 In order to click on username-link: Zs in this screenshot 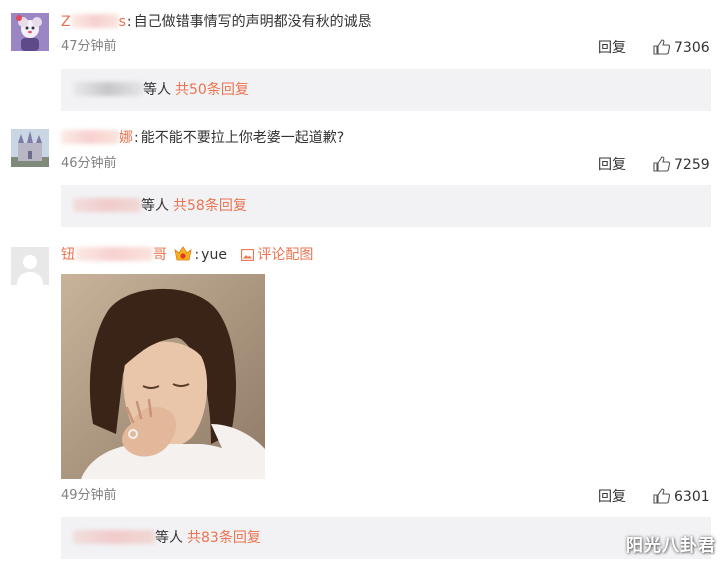, I will do `click(93, 22)`.